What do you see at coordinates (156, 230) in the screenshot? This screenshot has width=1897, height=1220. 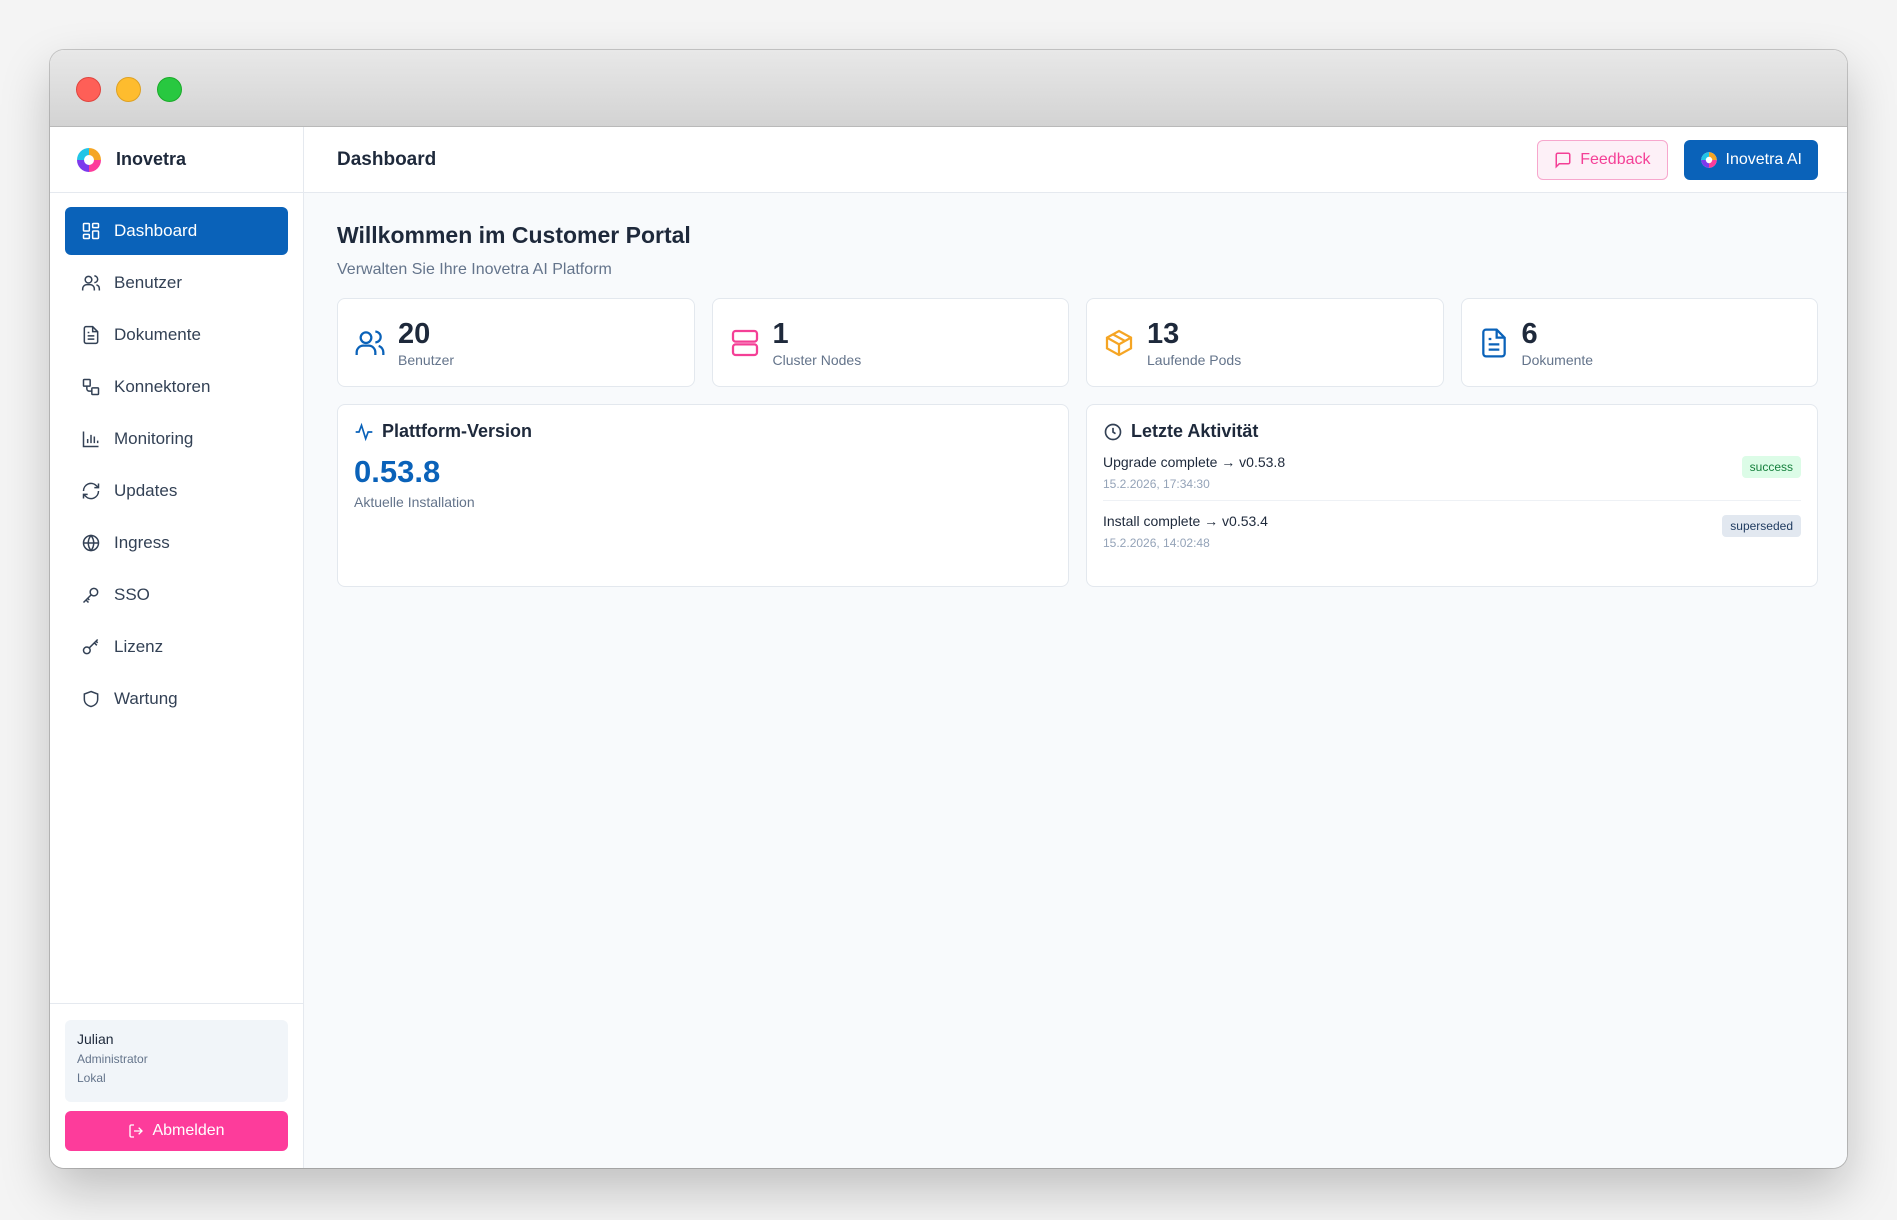 I see `sidebar-item-label: Dashboard` at bounding box center [156, 230].